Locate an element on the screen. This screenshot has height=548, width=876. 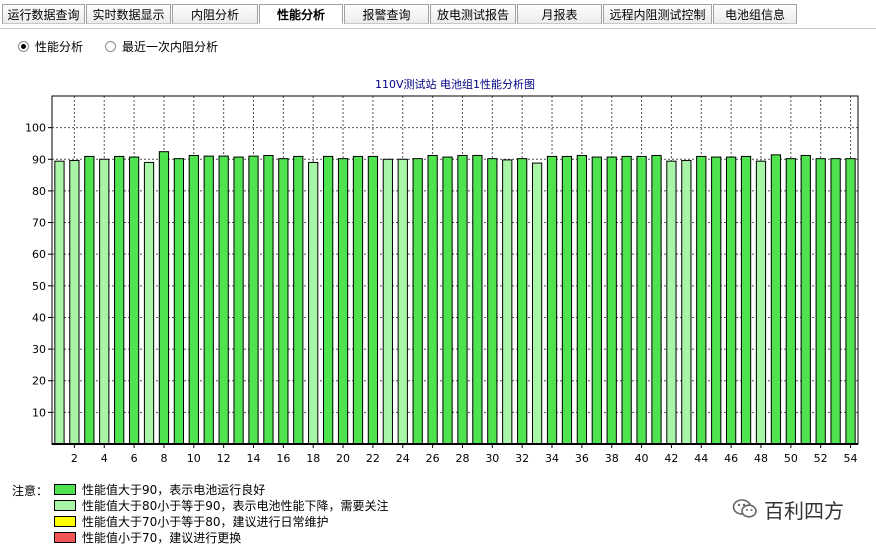
x-tick-label: 24 is located at coordinates (403, 458).